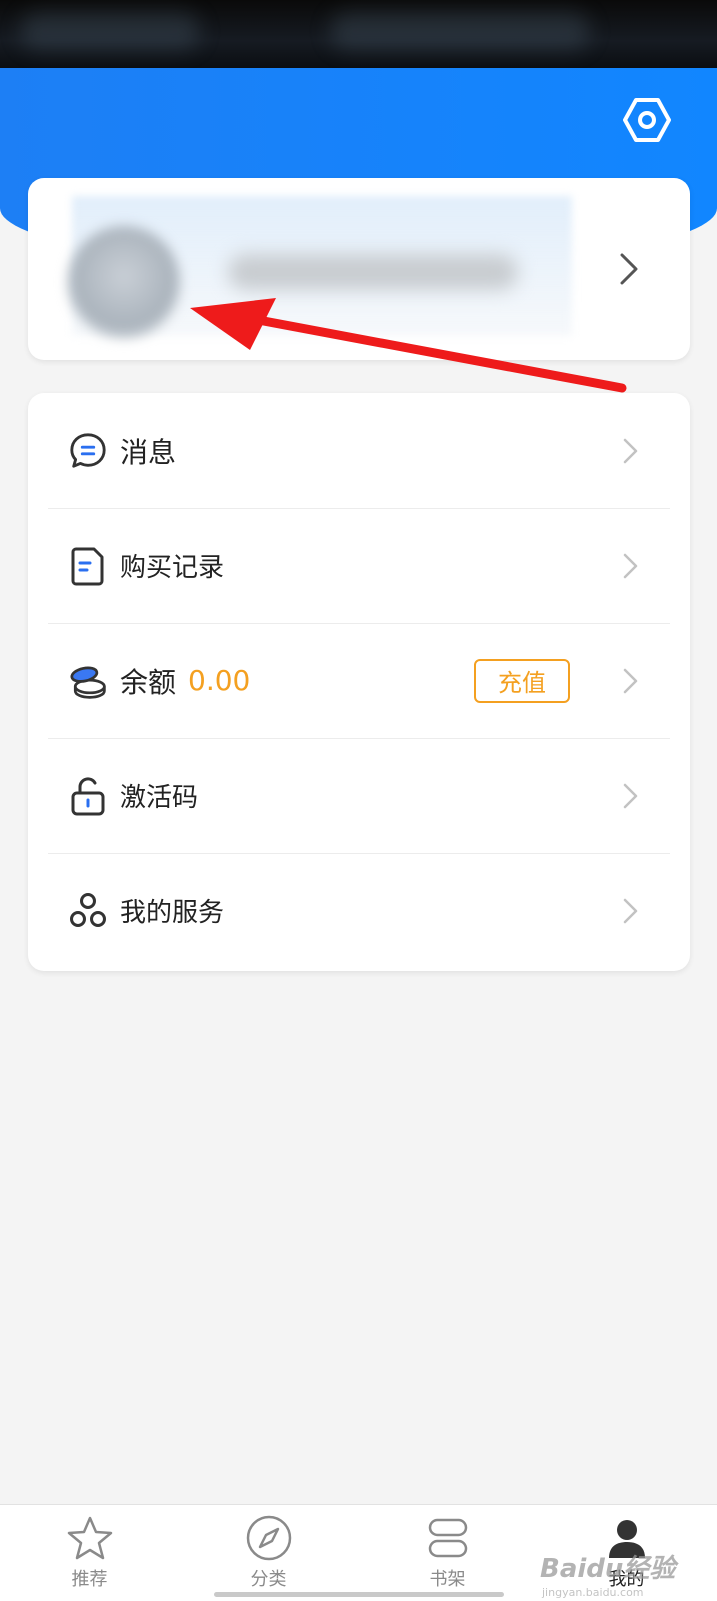  I want to click on status-bar, so click(358, 34).